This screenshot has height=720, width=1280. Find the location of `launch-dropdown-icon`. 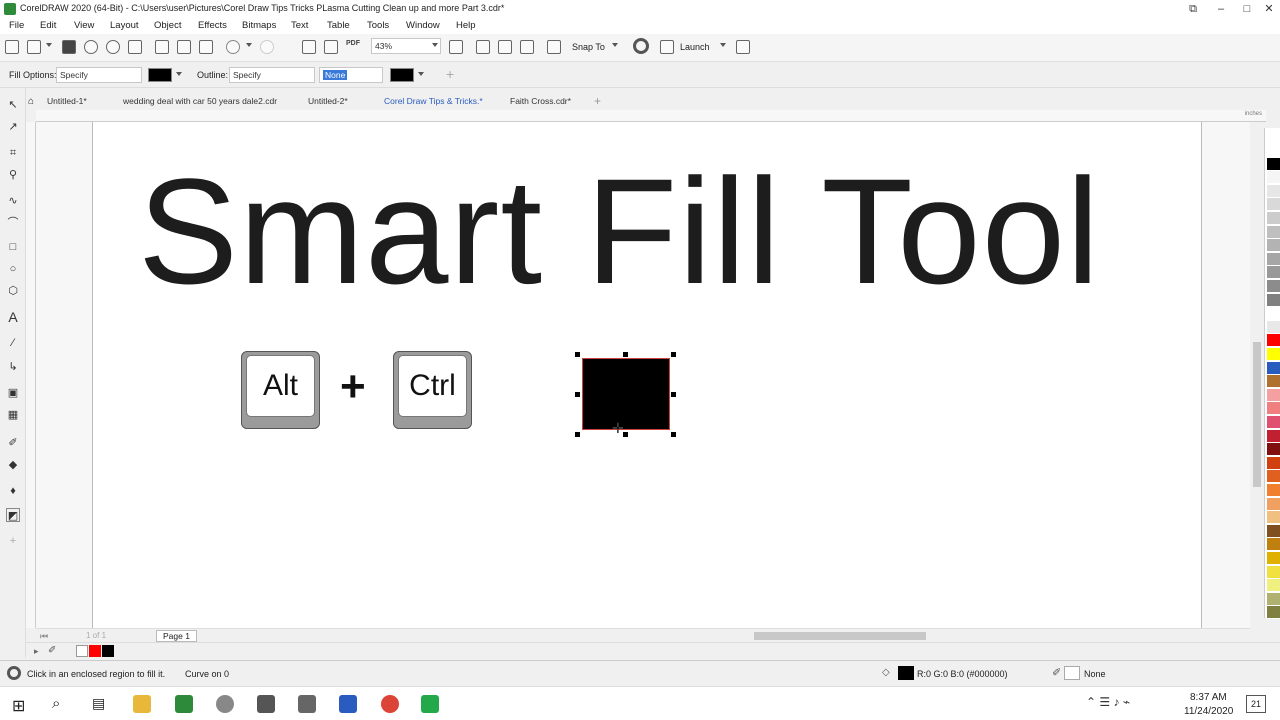

launch-dropdown-icon is located at coordinates (723, 45).